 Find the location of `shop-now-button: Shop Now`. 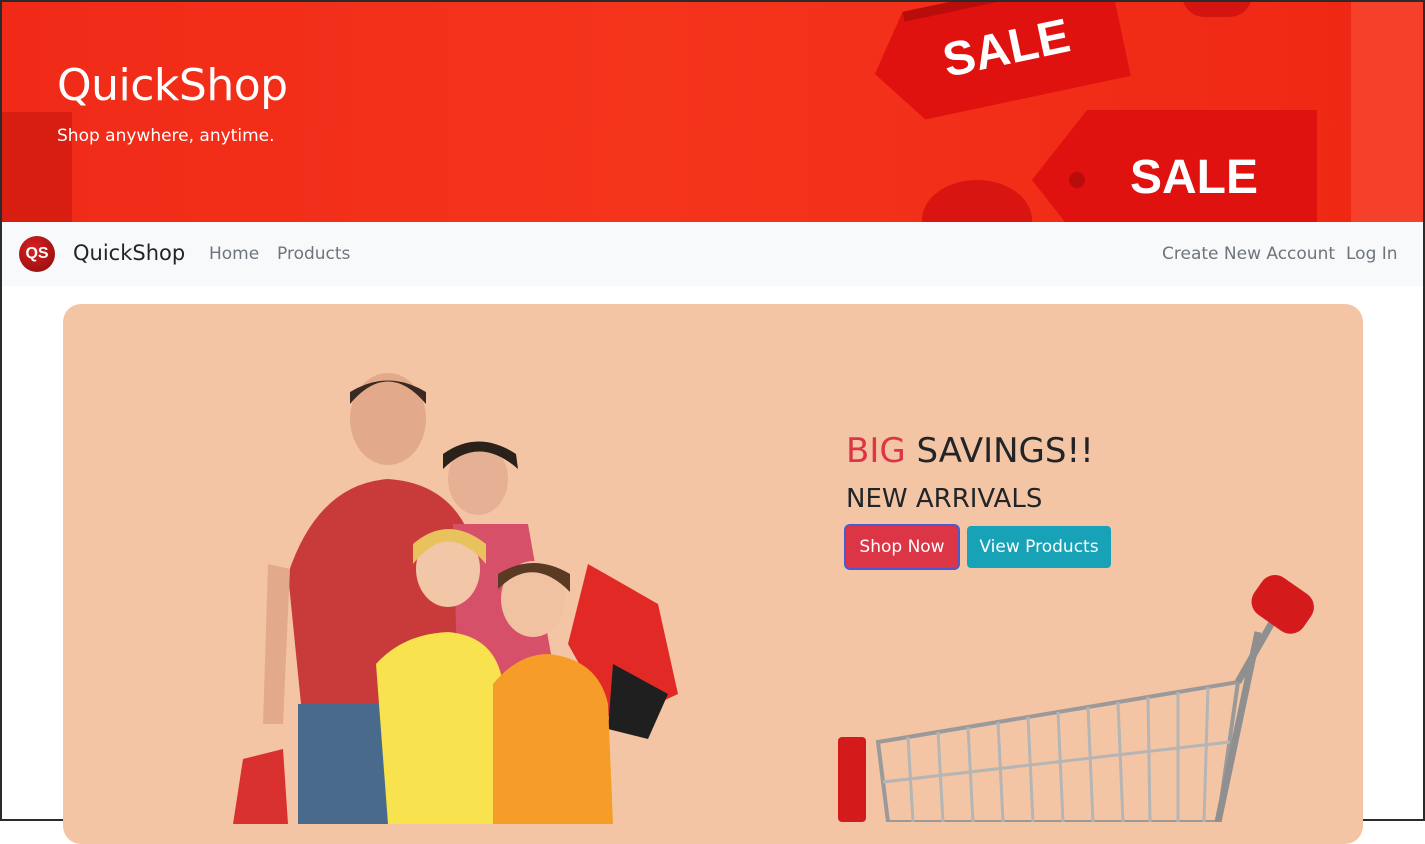

shop-now-button: Shop Now is located at coordinates (902, 547).